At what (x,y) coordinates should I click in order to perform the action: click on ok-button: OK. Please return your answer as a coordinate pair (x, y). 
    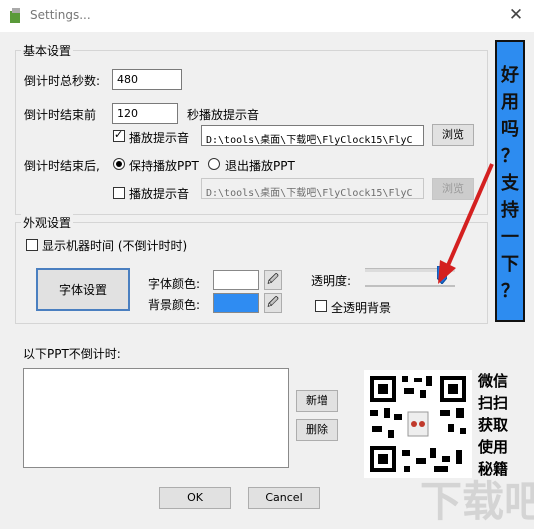
    Looking at the image, I should click on (195, 498).